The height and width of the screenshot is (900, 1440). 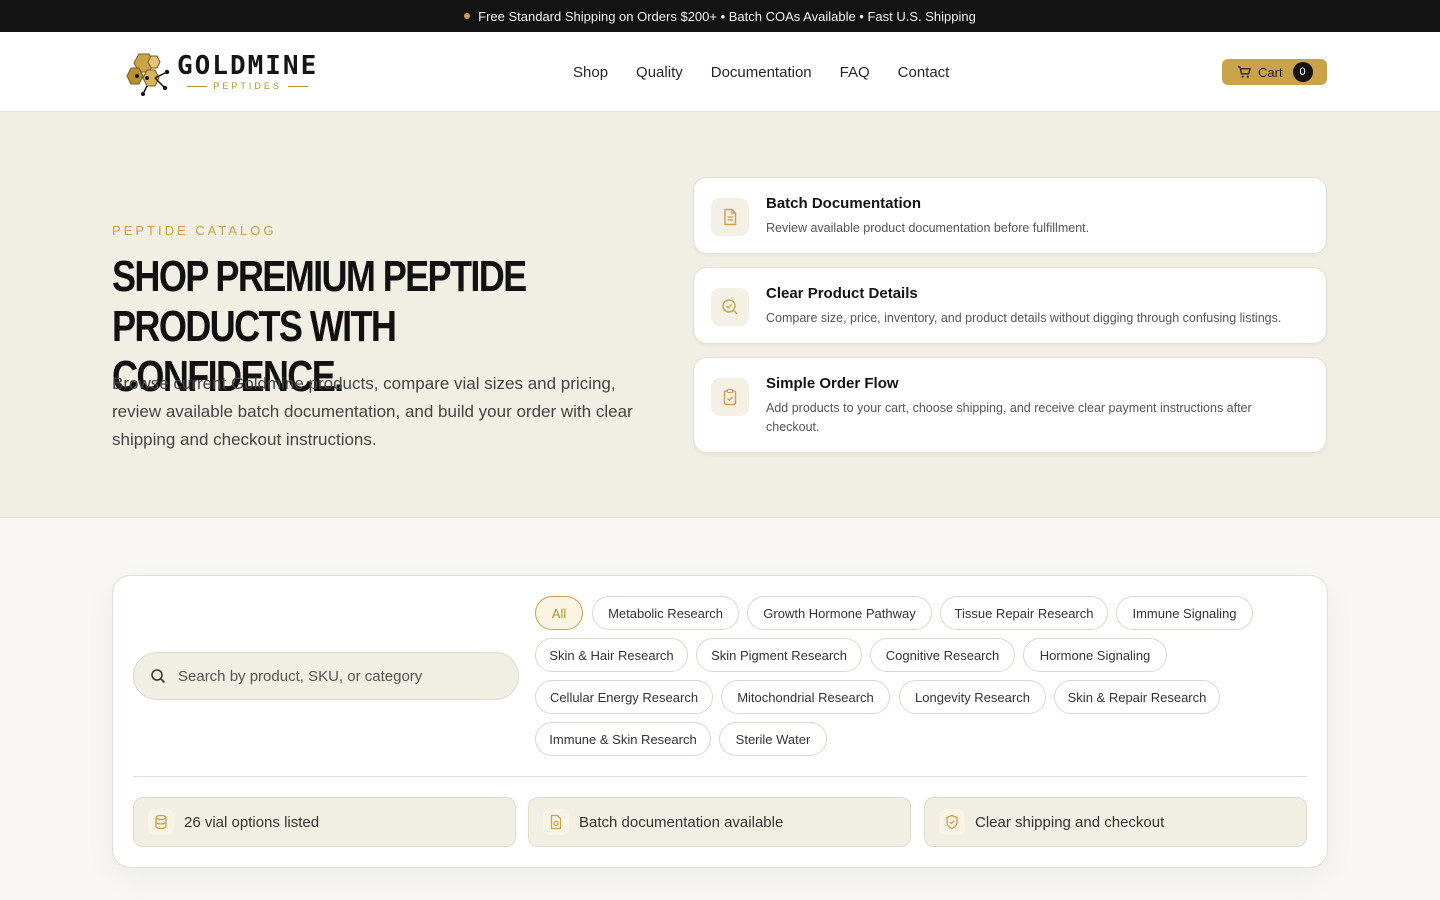 What do you see at coordinates (1270, 72) in the screenshot?
I see `cart-label: Cart` at bounding box center [1270, 72].